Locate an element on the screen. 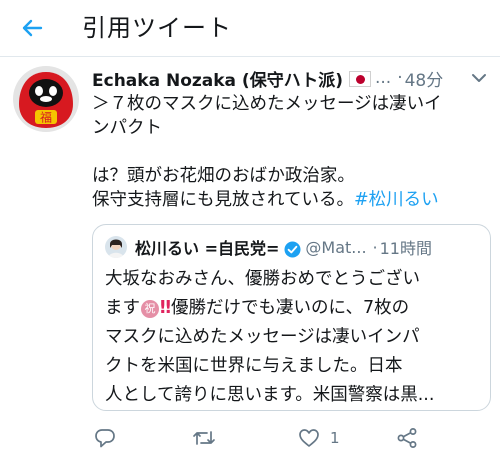  heart-icon is located at coordinates (309, 438).